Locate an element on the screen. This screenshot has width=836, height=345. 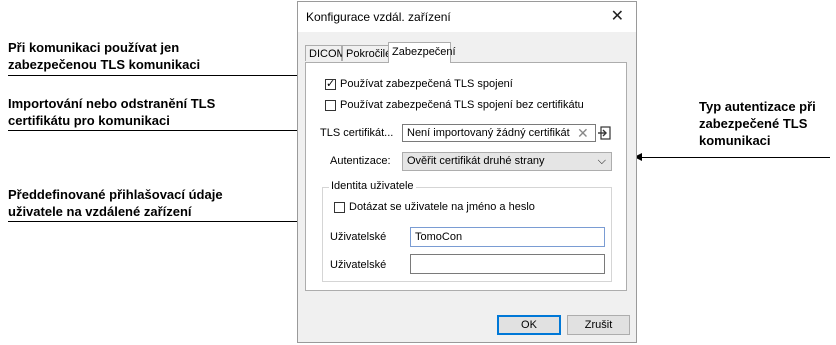
username-input: TomoCon is located at coordinates (507, 237).